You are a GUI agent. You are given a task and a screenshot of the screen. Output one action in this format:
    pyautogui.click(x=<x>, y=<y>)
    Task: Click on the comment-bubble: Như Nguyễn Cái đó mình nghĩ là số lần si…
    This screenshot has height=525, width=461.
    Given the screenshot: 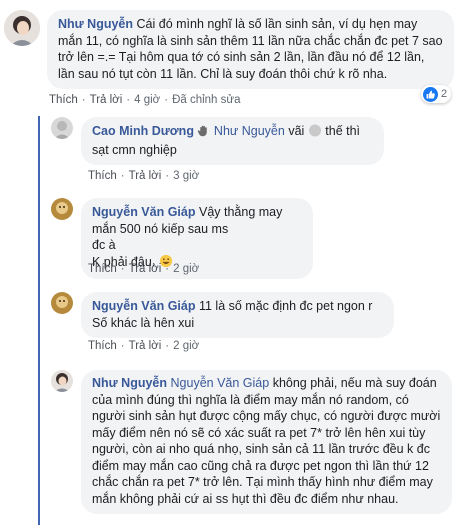 What is the action you would take?
    pyautogui.click(x=250, y=49)
    